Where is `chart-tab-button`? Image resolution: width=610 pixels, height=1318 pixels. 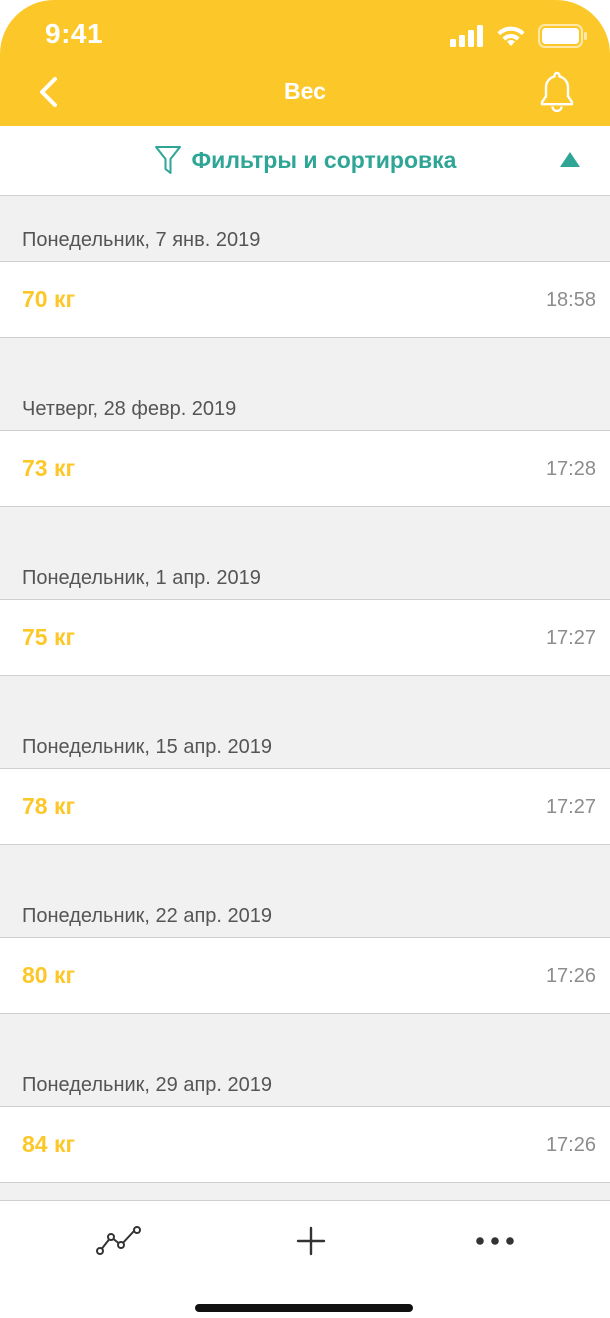 chart-tab-button is located at coordinates (120, 1241).